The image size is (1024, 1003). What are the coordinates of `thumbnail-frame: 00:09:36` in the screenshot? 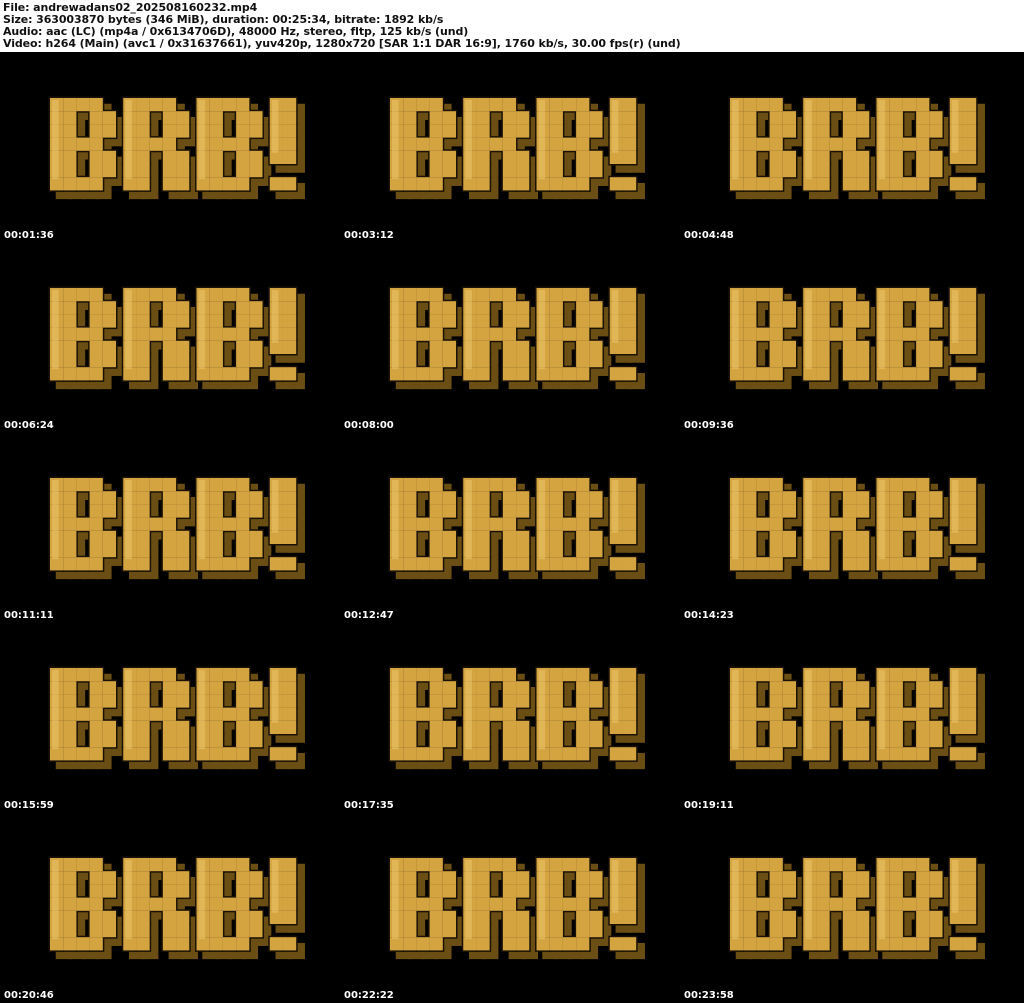 It's located at (850, 337).